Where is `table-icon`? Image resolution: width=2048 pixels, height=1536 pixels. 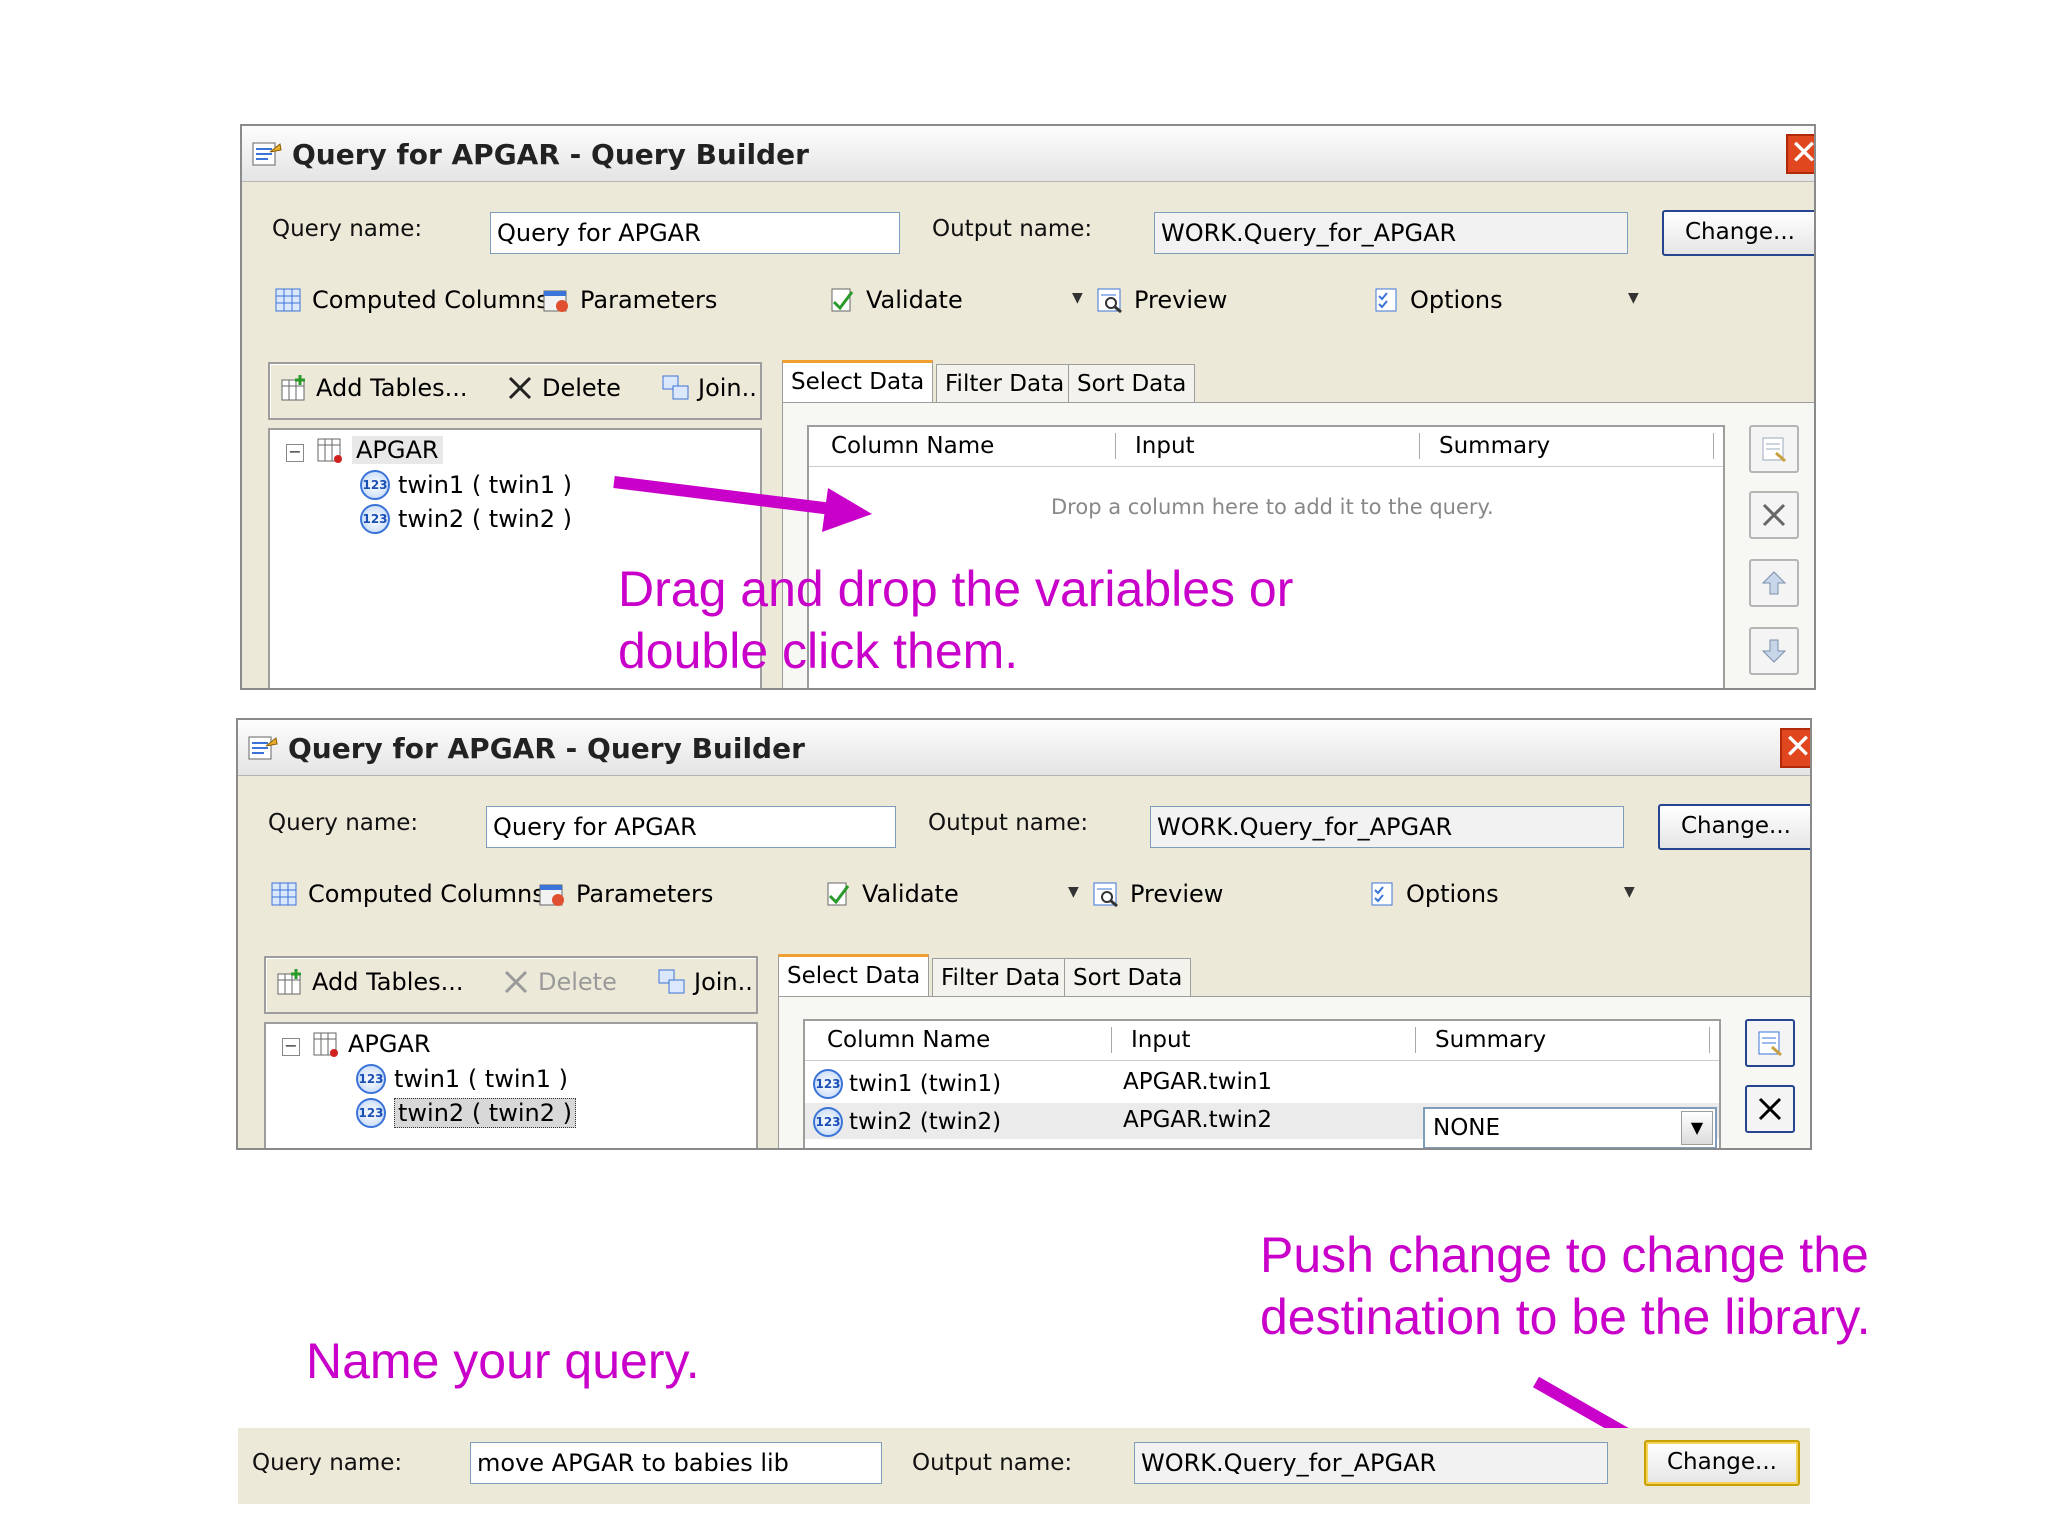
table-icon is located at coordinates (329, 450).